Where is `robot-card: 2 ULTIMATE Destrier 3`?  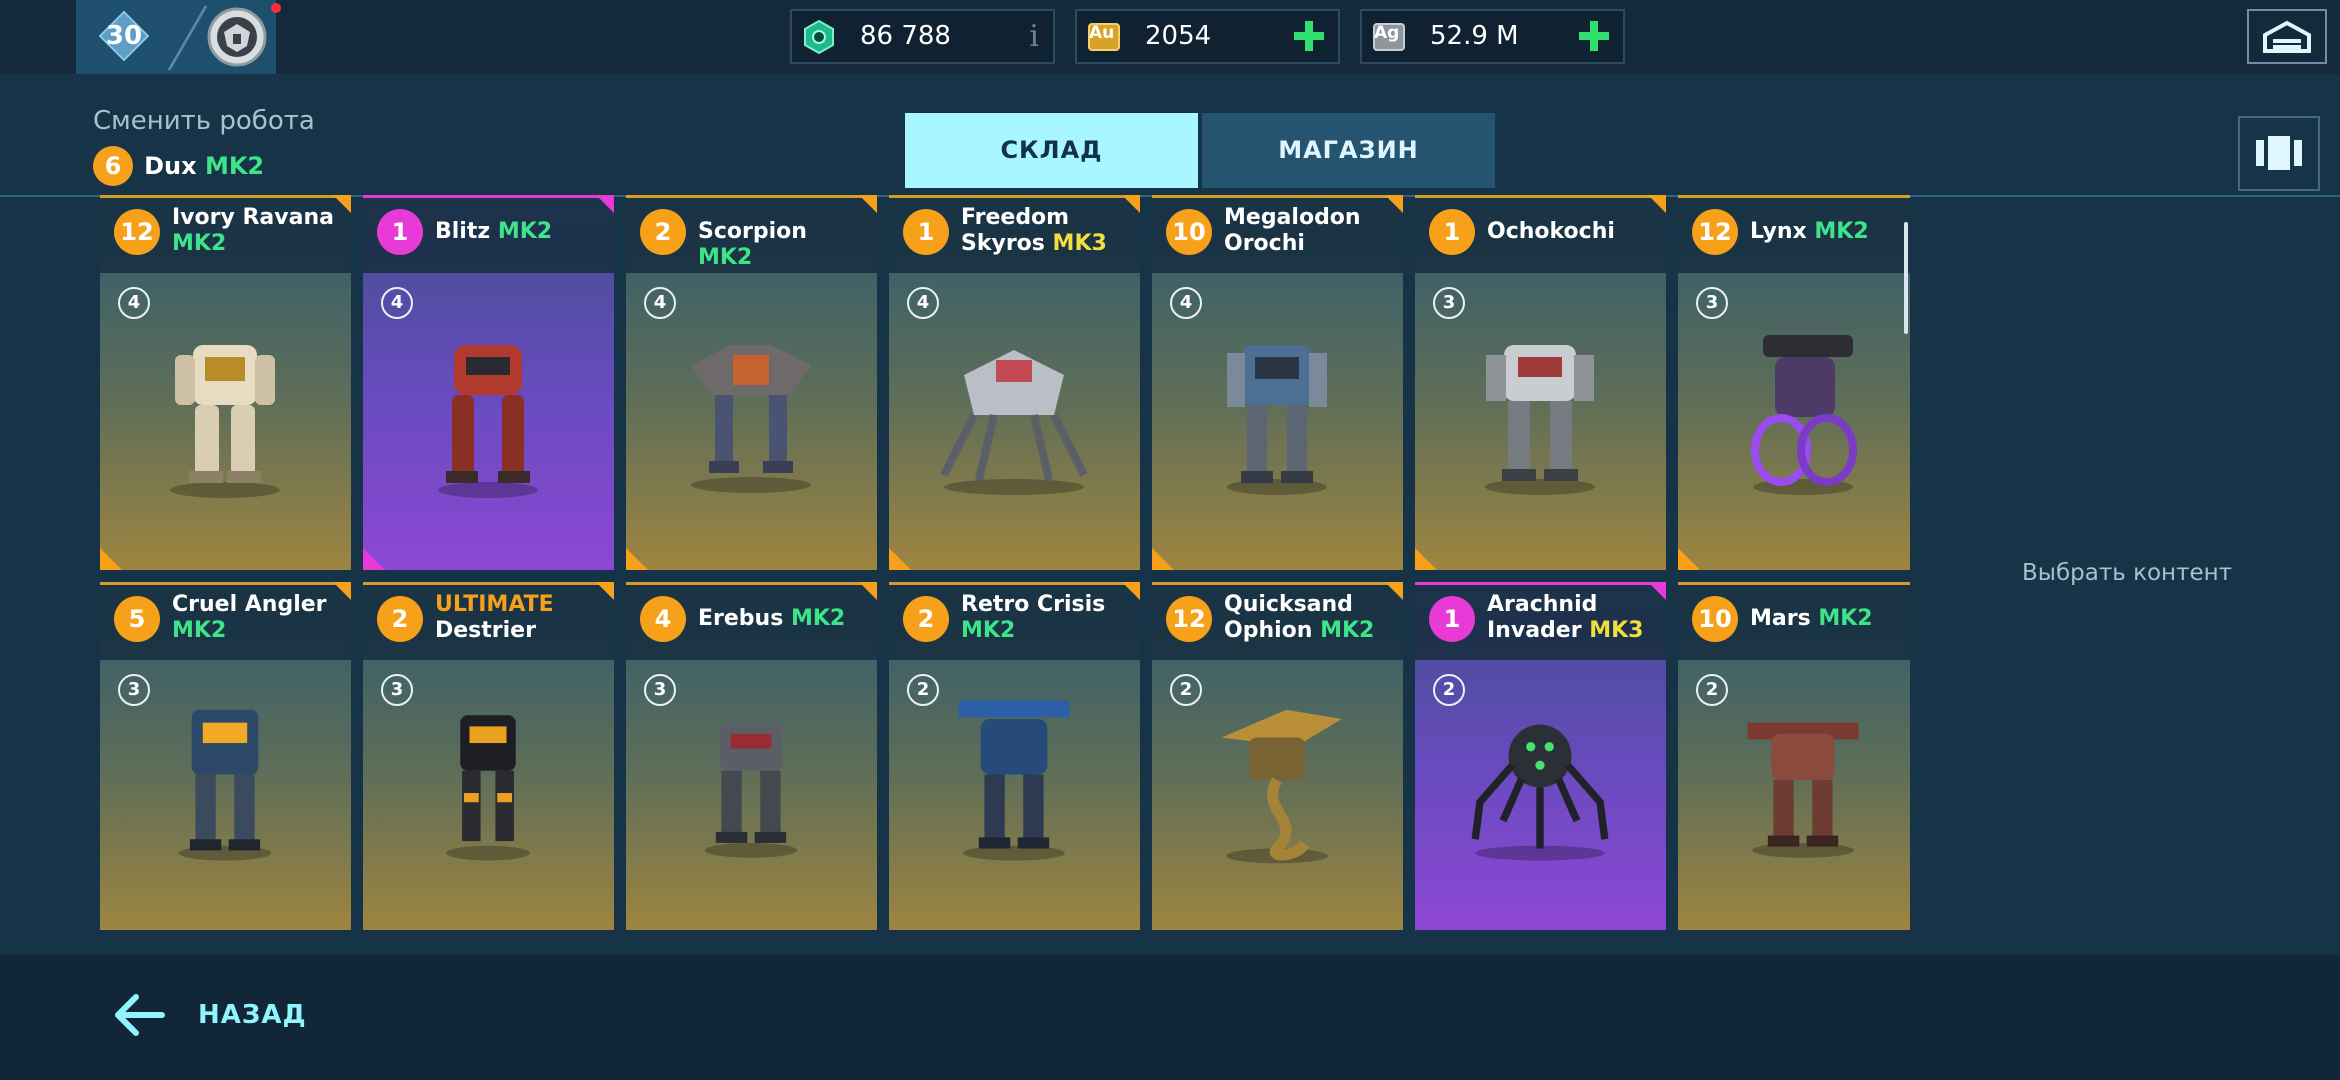
robot-card: 2 ULTIMATE Destrier 3 is located at coordinates (488, 756).